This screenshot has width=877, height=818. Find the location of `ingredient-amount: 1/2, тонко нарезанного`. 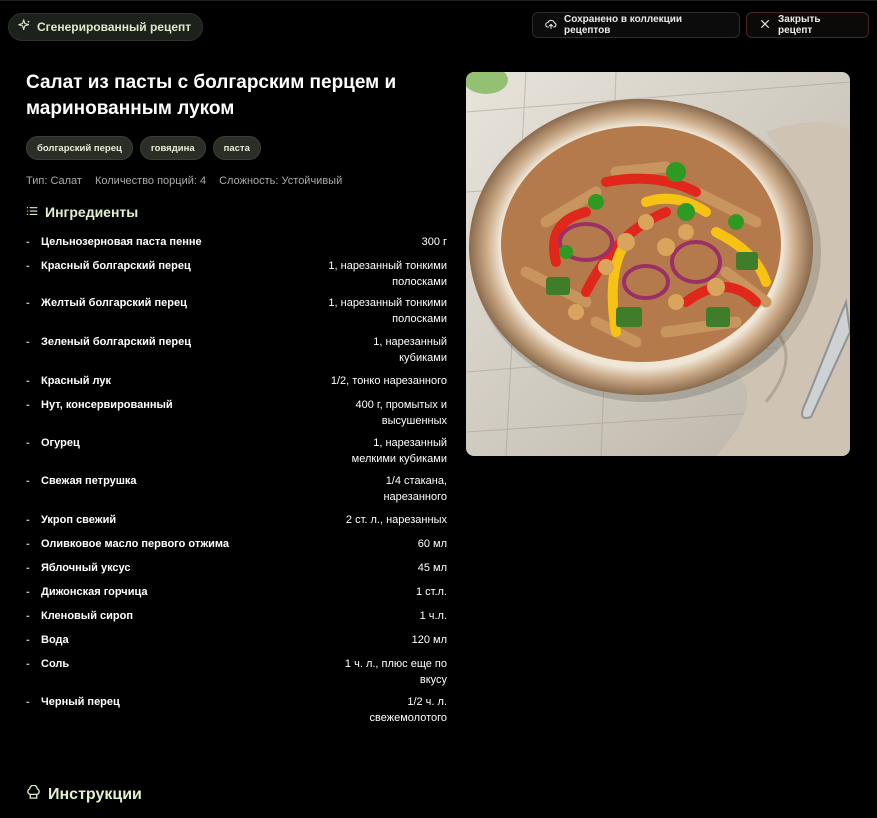

ingredient-amount: 1/2, тонко нарезанного is located at coordinates (388, 381).